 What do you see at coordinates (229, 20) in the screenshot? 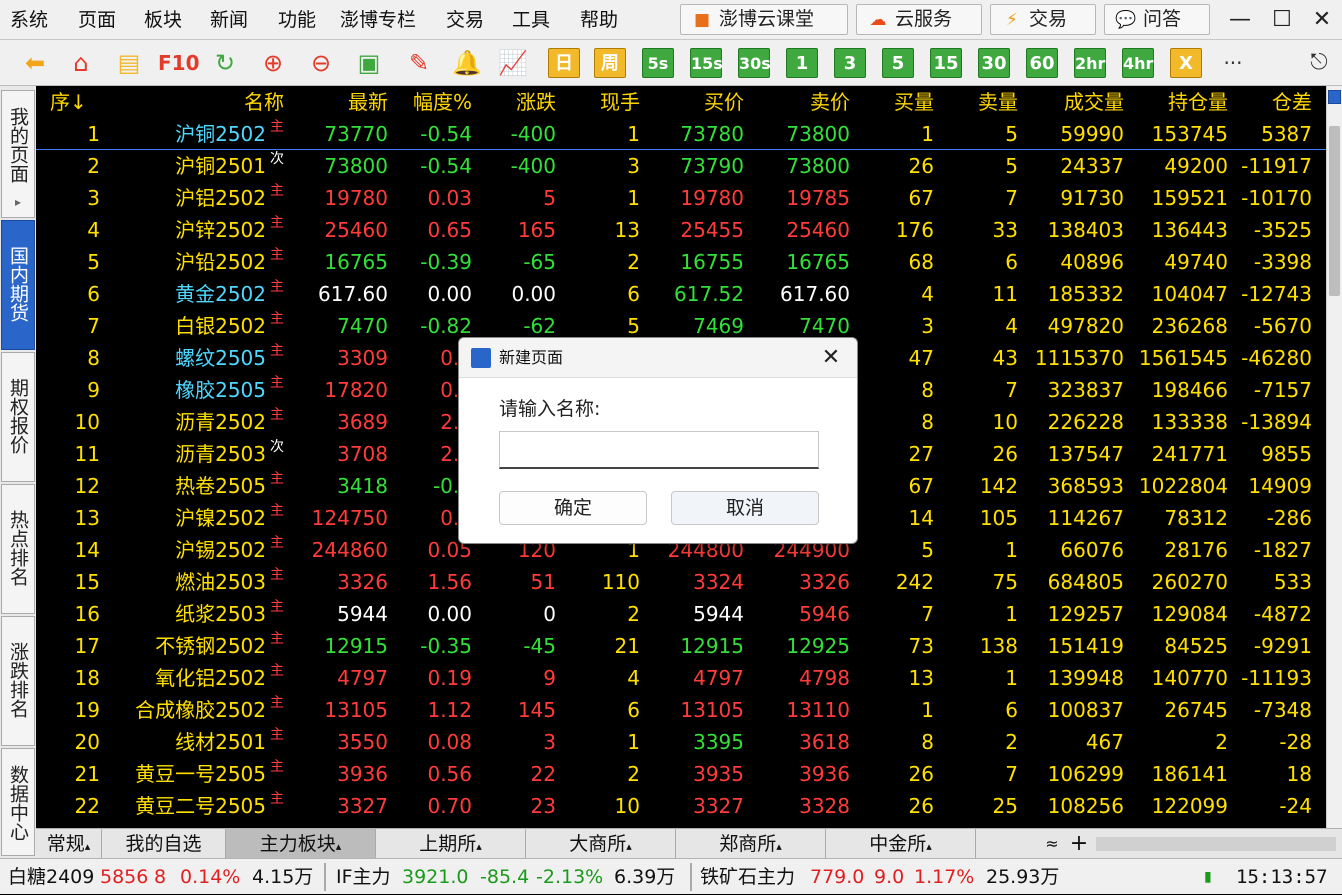
I see `menu-news: 新闻` at bounding box center [229, 20].